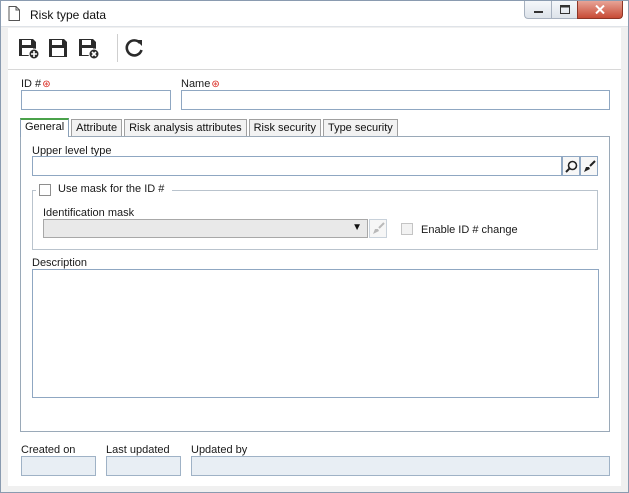 Image resolution: width=629 pixels, height=493 pixels. I want to click on enable-id-change-checkbox, so click(407, 229).